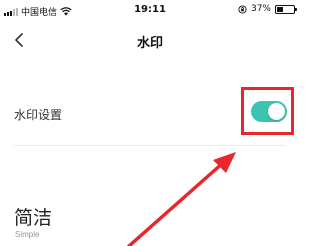 The image size is (320, 246). I want to click on nav-bar: 水印, so click(150, 41).